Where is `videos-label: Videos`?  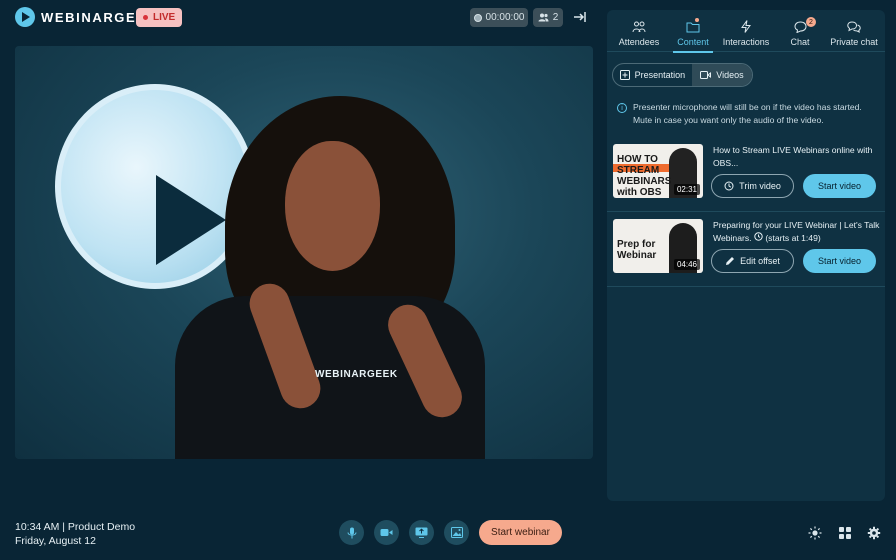 videos-label: Videos is located at coordinates (730, 75).